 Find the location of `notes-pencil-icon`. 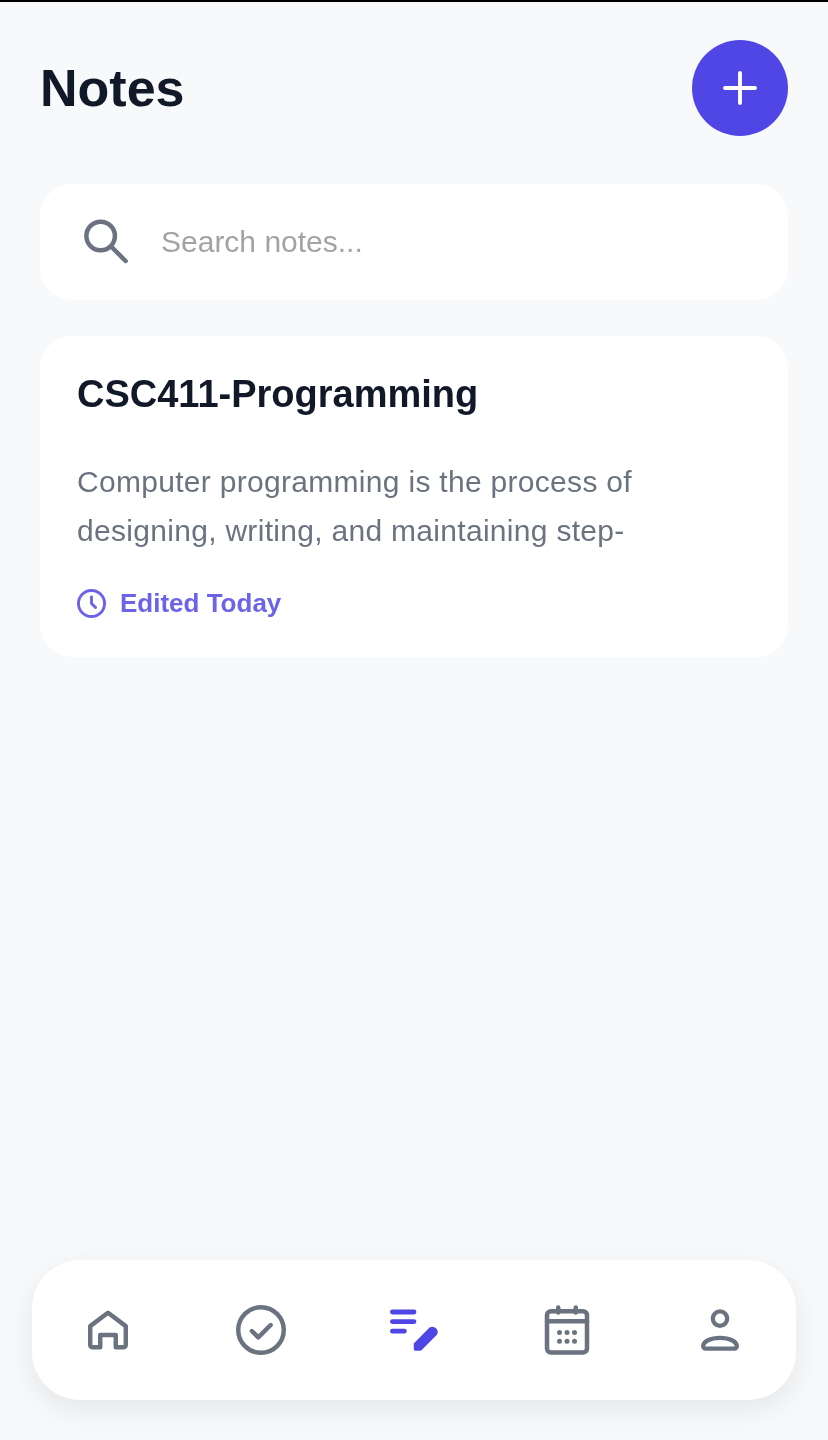

notes-pencil-icon is located at coordinates (414, 1330).